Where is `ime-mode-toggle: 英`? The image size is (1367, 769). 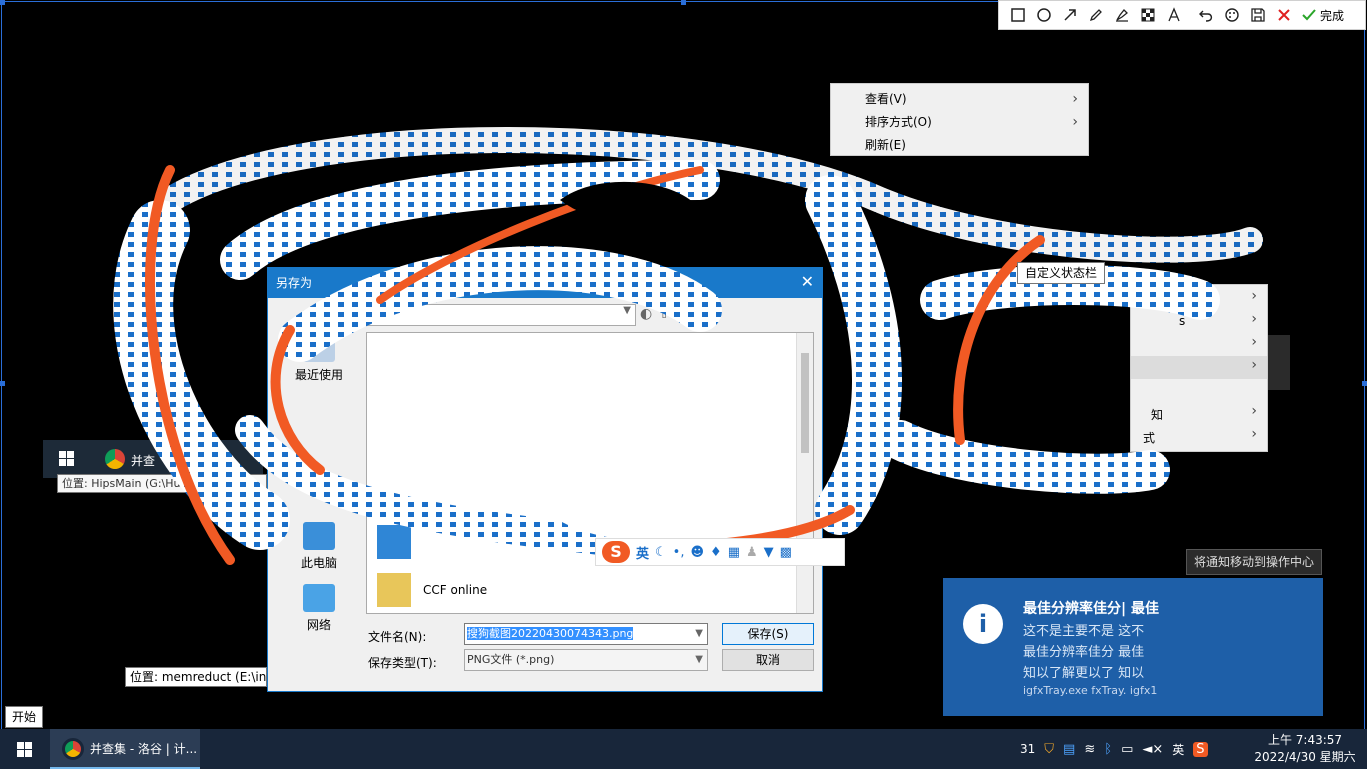 ime-mode-toggle: 英 is located at coordinates (642, 552).